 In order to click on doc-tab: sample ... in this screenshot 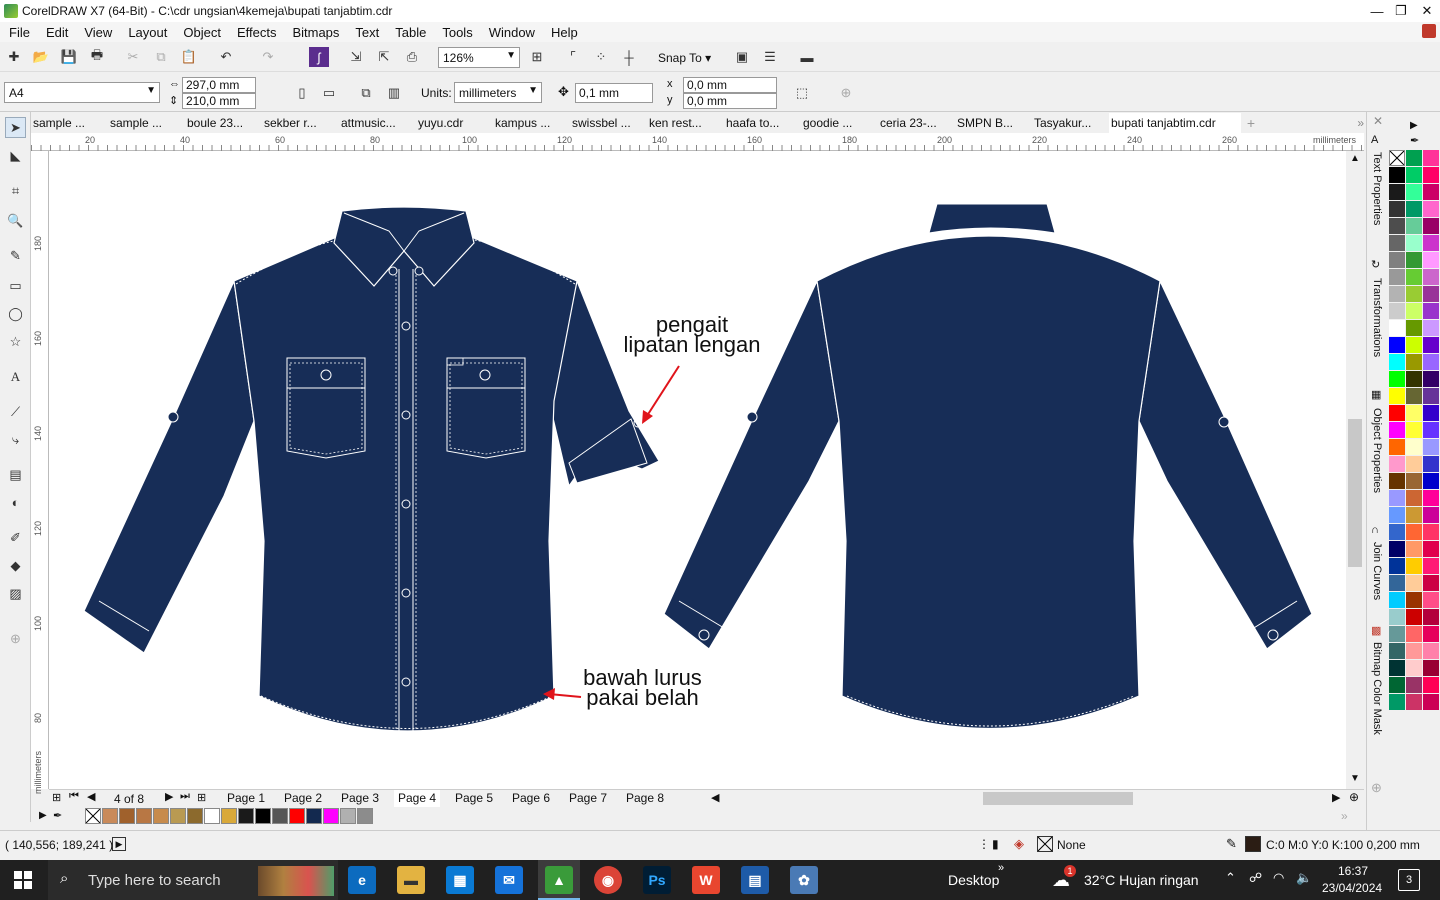, I will do `click(69, 123)`.